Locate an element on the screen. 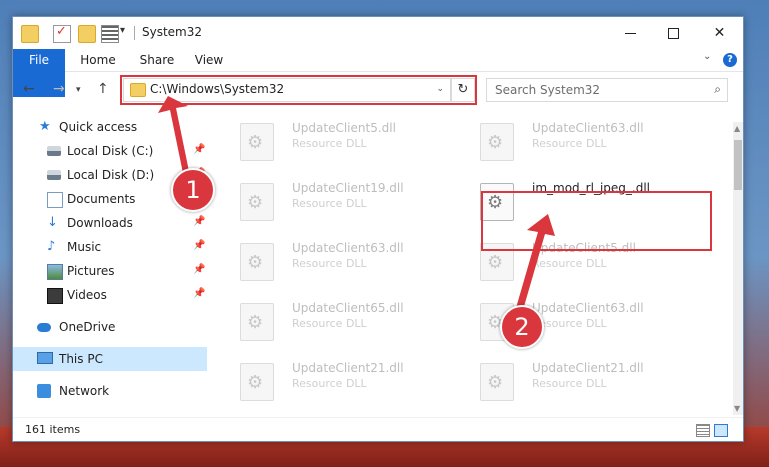 This screenshot has width=769, height=467. step-badge-2: 2 is located at coordinates (522, 327).